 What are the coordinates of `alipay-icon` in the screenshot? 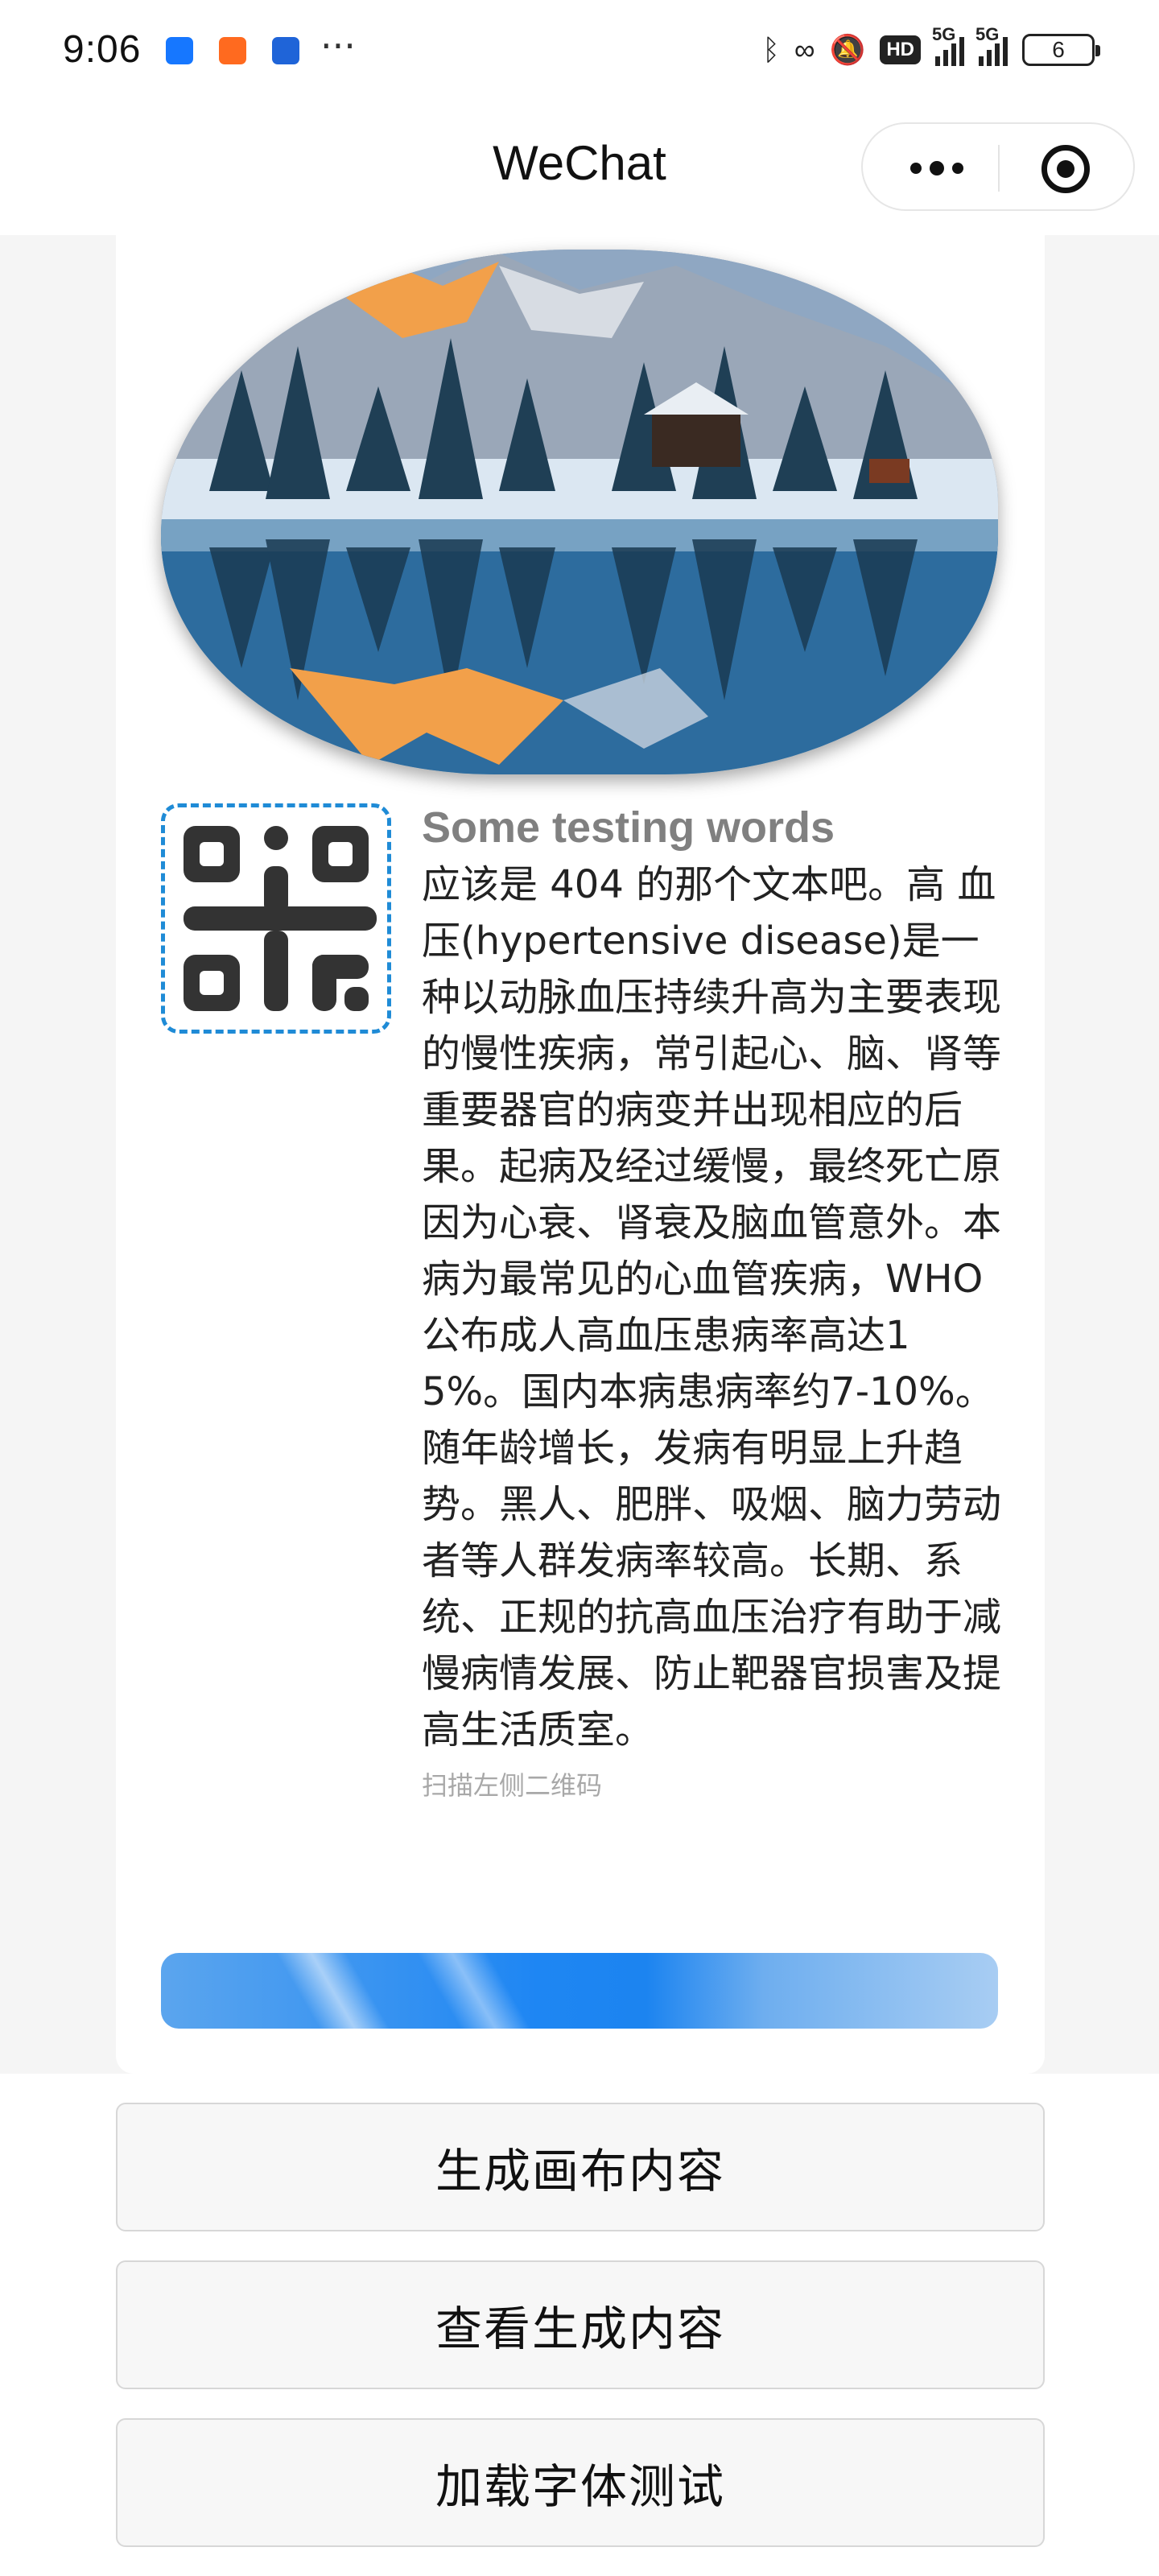 It's located at (179, 50).